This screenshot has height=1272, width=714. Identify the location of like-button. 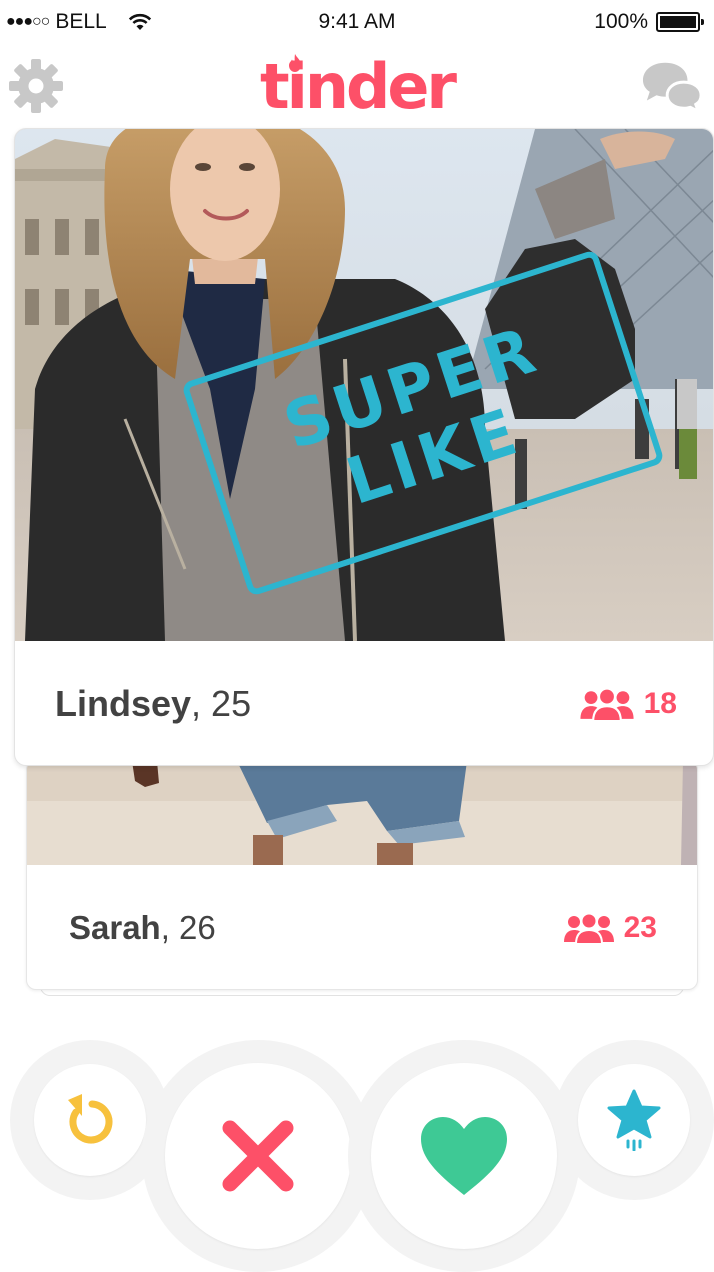
(464, 1156).